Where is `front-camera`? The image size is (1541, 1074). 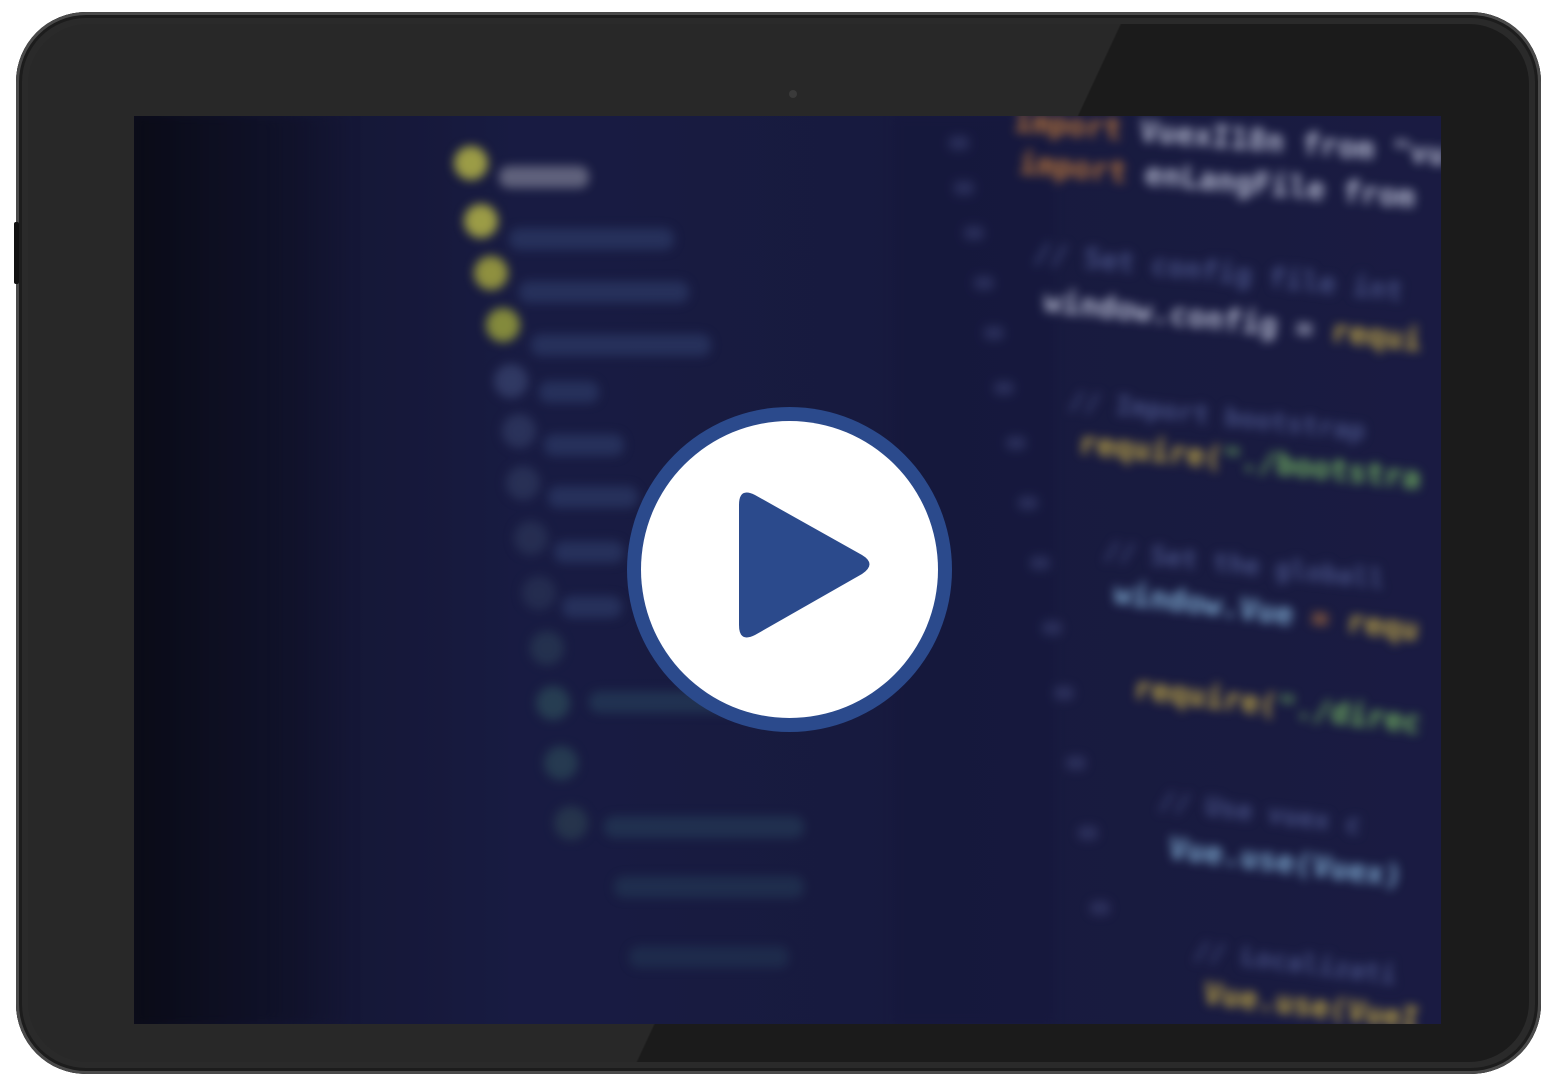 front-camera is located at coordinates (793, 94).